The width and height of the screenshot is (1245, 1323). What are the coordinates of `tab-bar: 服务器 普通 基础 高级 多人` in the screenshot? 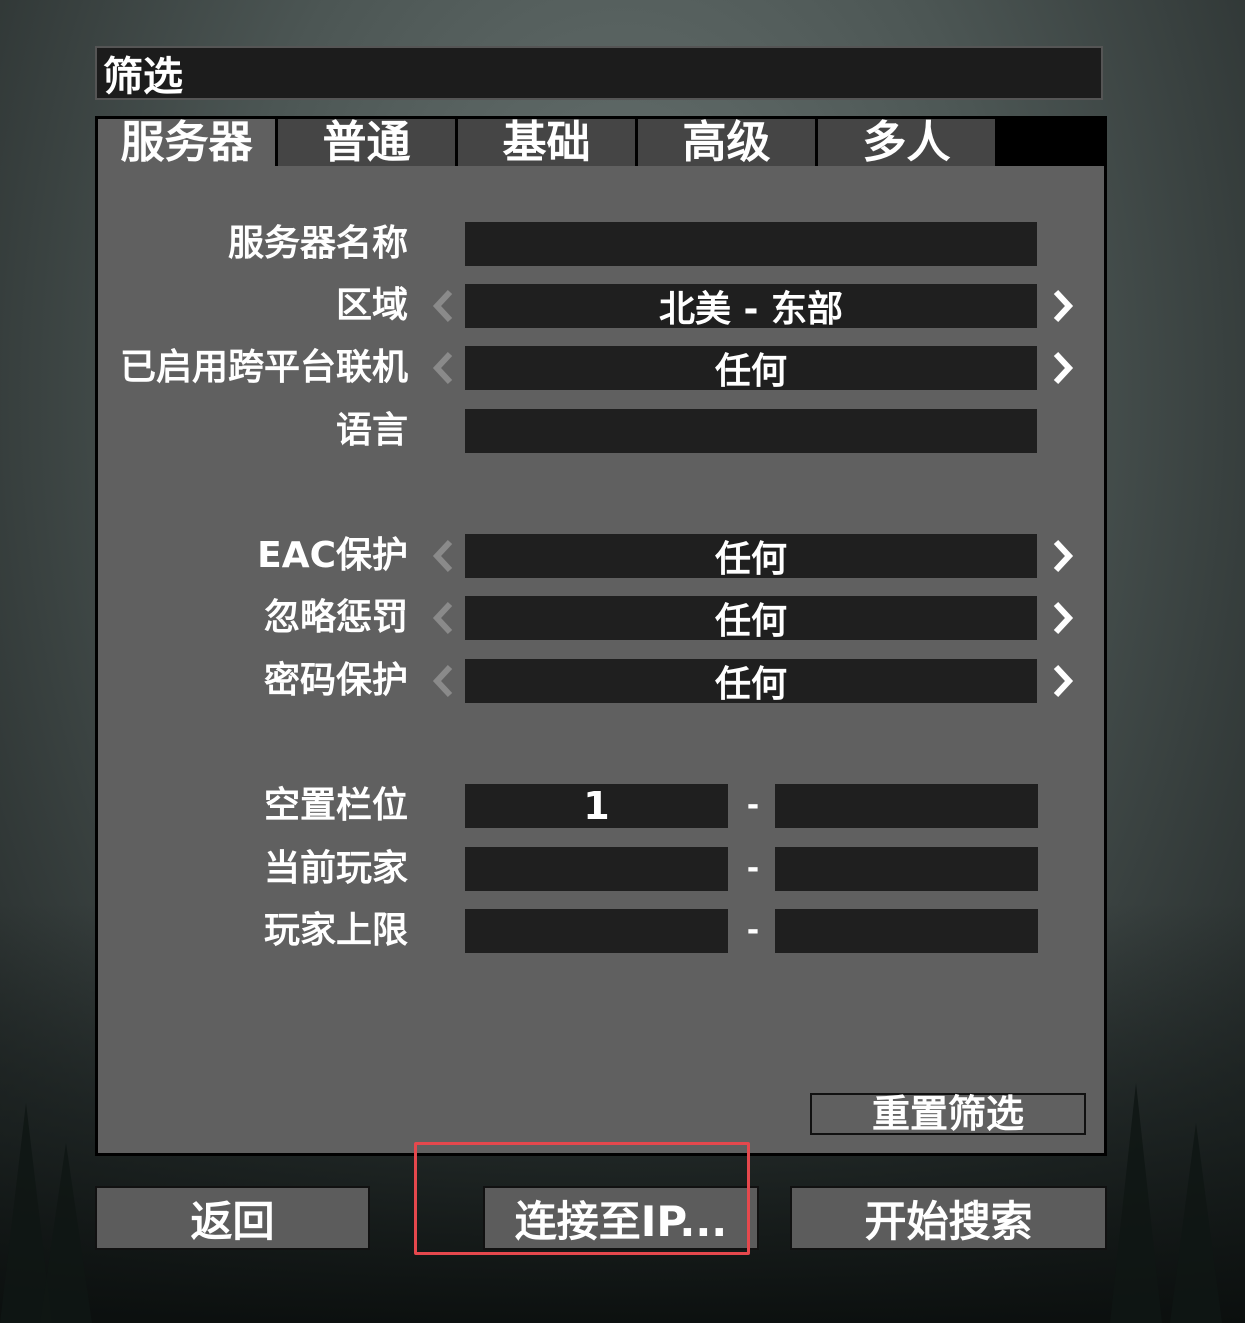 It's located at (548, 142).